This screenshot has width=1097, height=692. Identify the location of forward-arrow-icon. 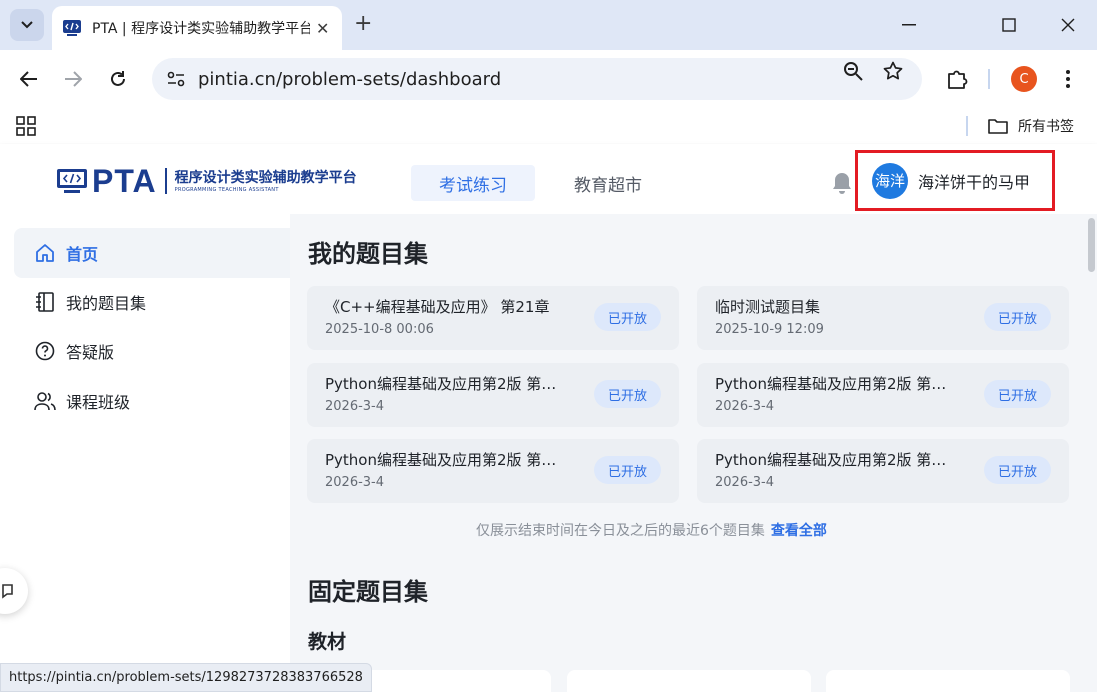
(73, 79).